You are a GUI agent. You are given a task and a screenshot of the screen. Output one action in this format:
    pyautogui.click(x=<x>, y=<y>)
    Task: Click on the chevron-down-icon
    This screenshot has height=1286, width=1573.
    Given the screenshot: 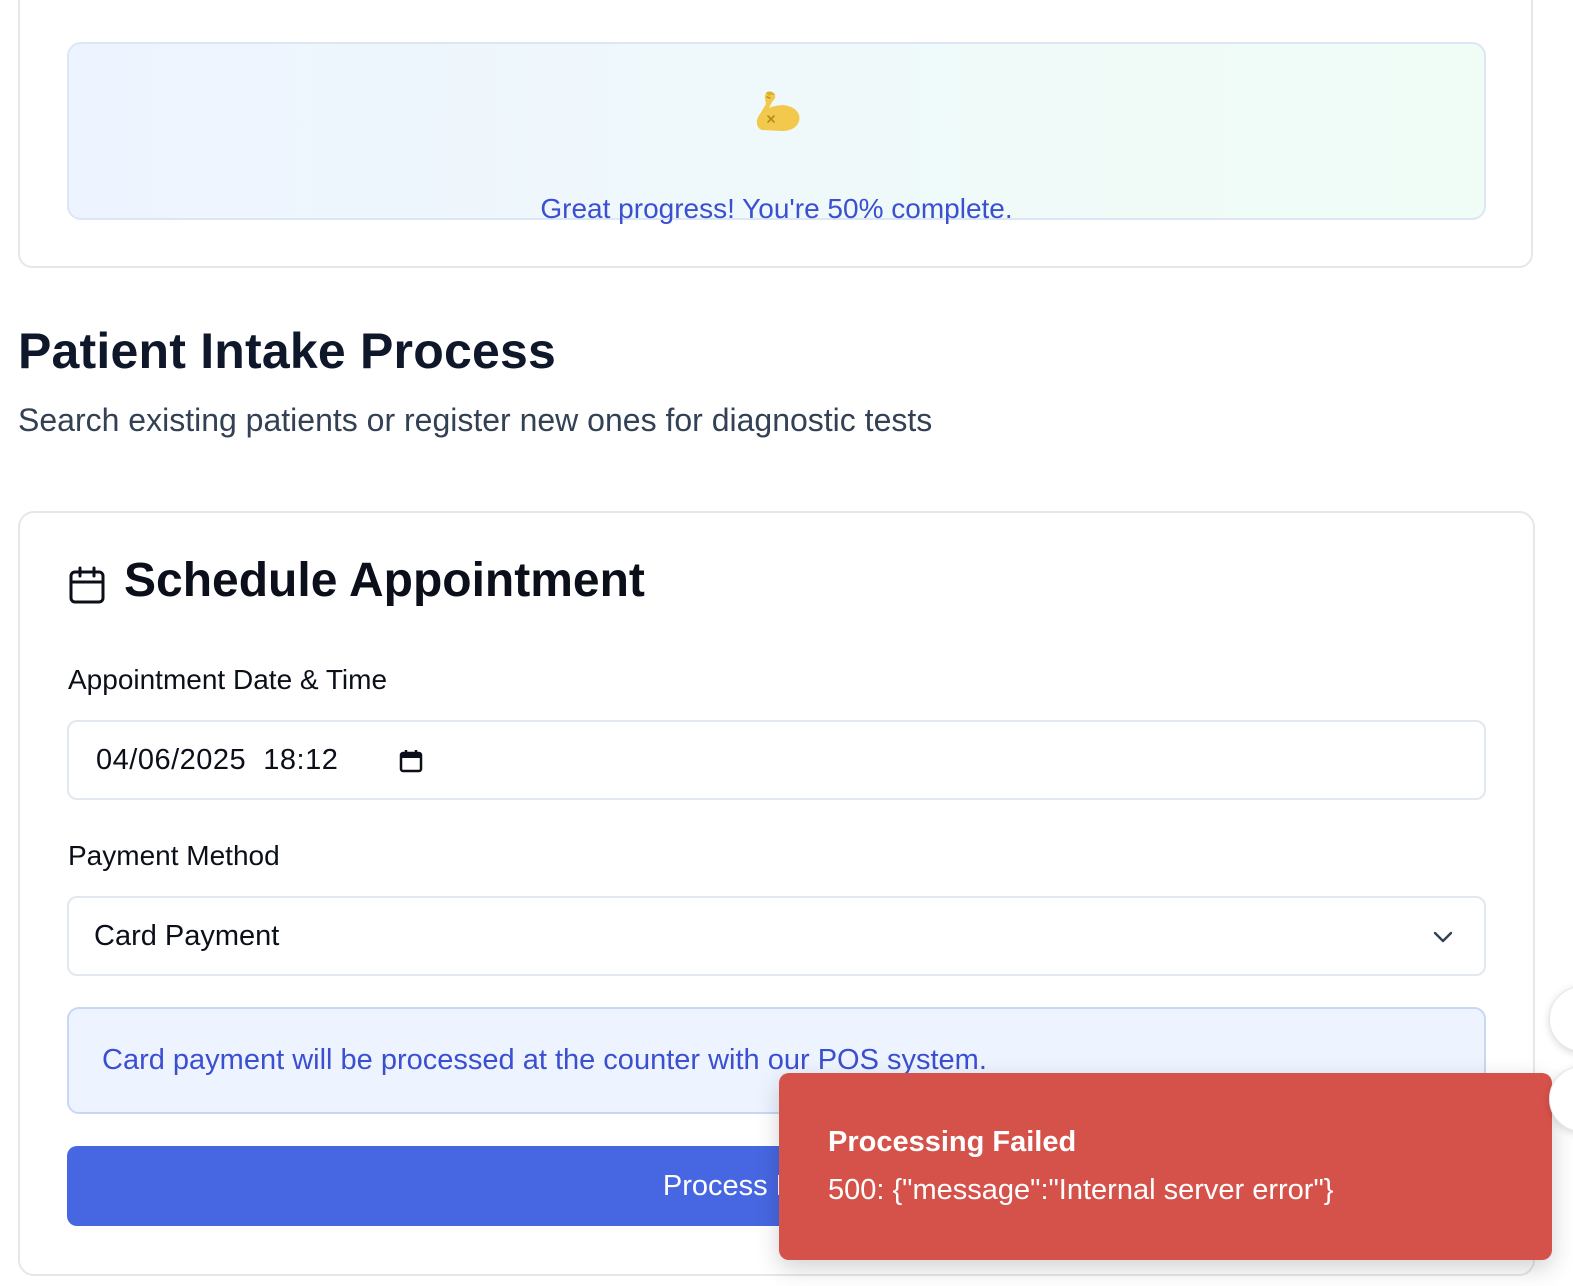 What is the action you would take?
    pyautogui.click(x=1443, y=937)
    